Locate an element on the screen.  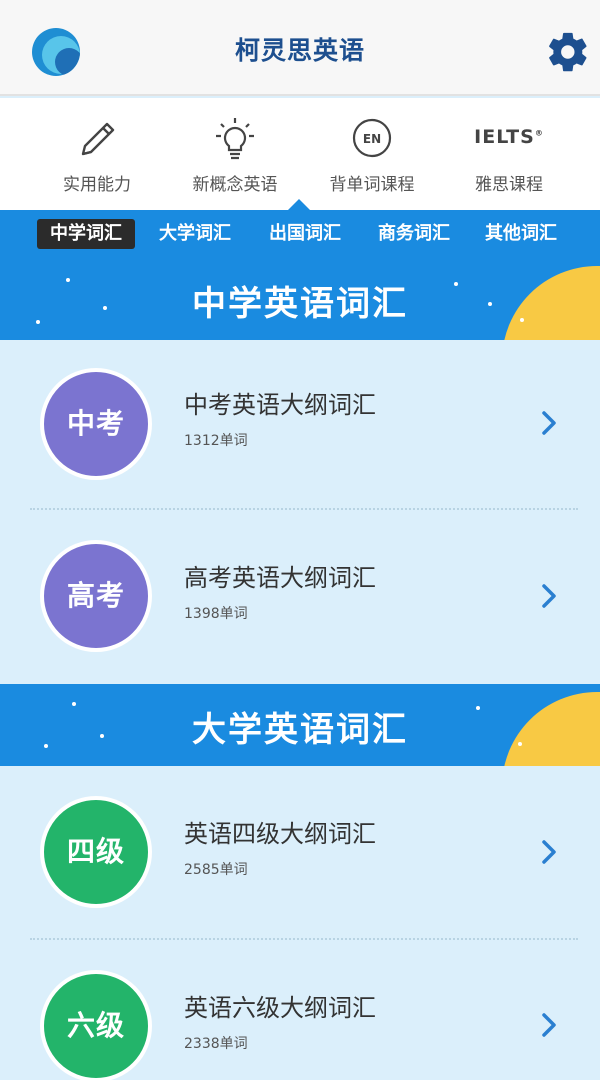
category-label: 实用能力 is located at coordinates (97, 185).